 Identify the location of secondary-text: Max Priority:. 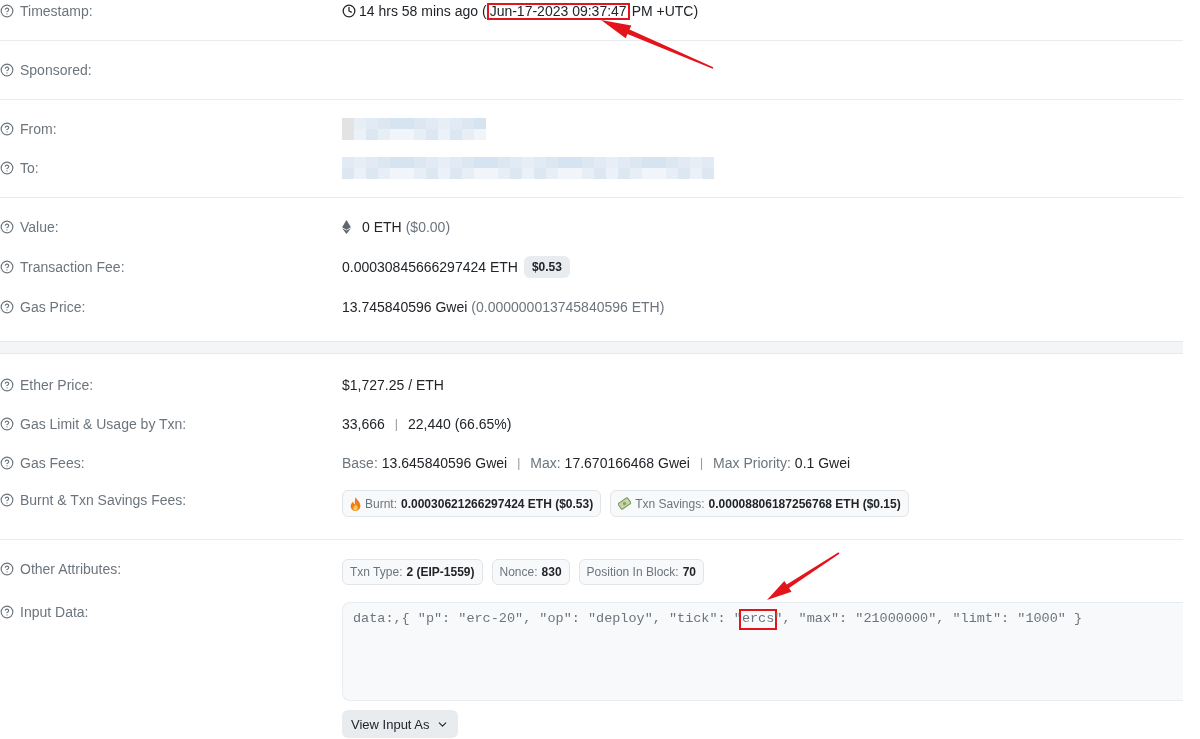
(752, 463).